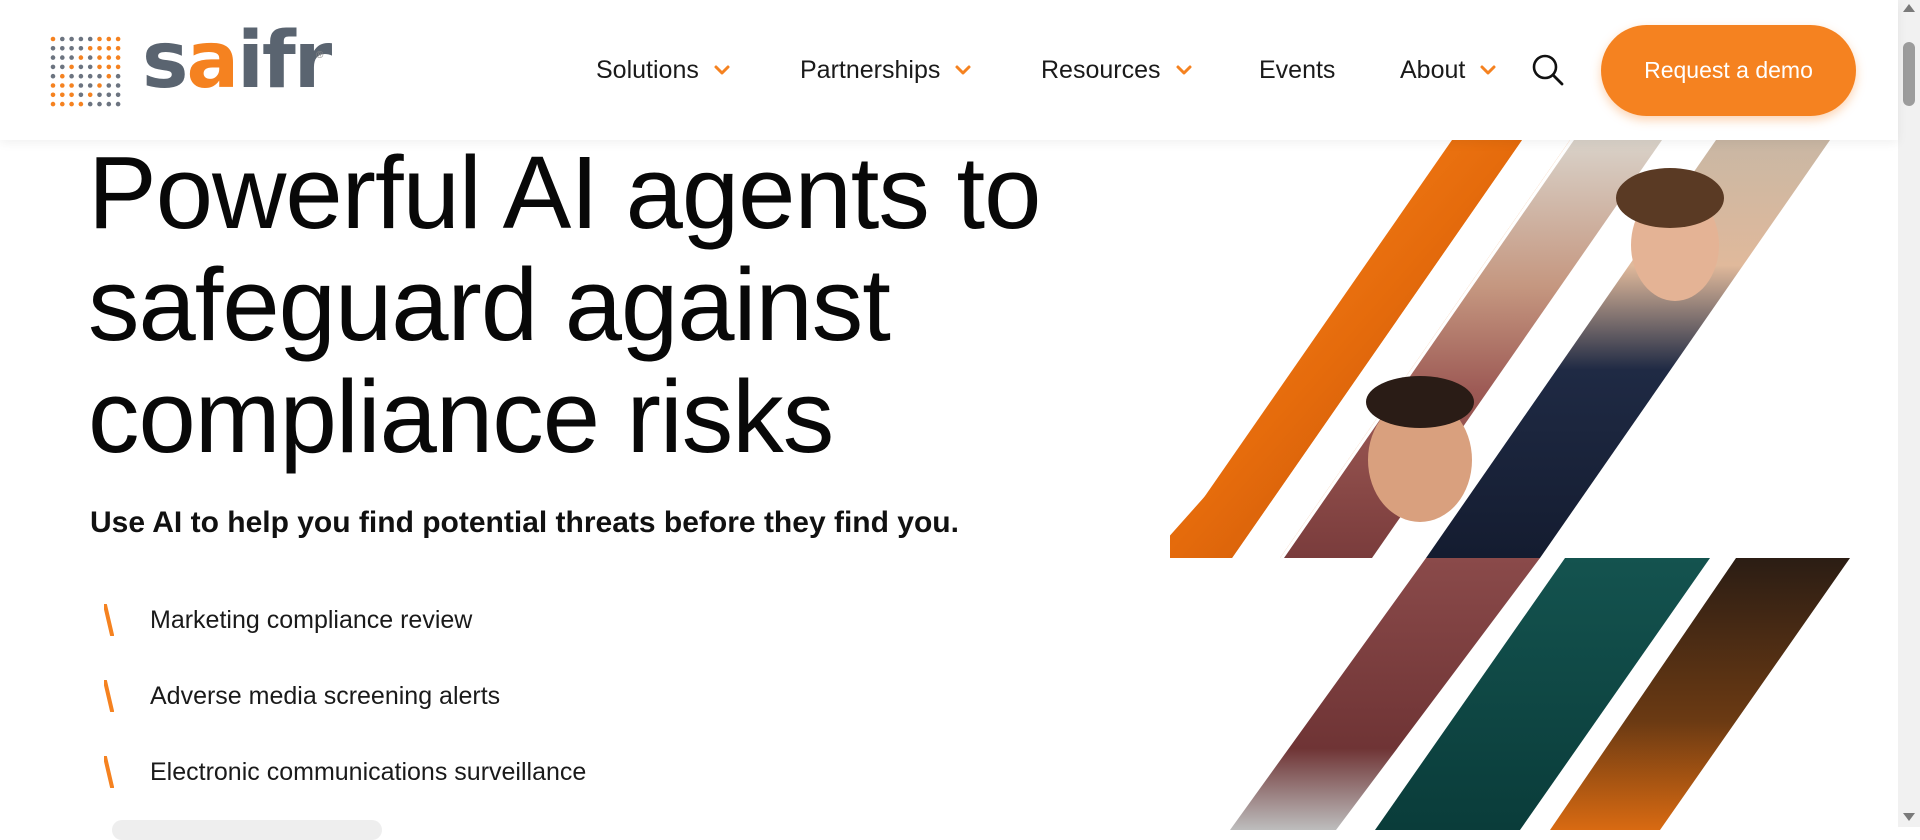 This screenshot has width=1920, height=840. Describe the element at coordinates (564, 192) in the screenshot. I see `hero-title-line: Powerful AI agents to` at that location.